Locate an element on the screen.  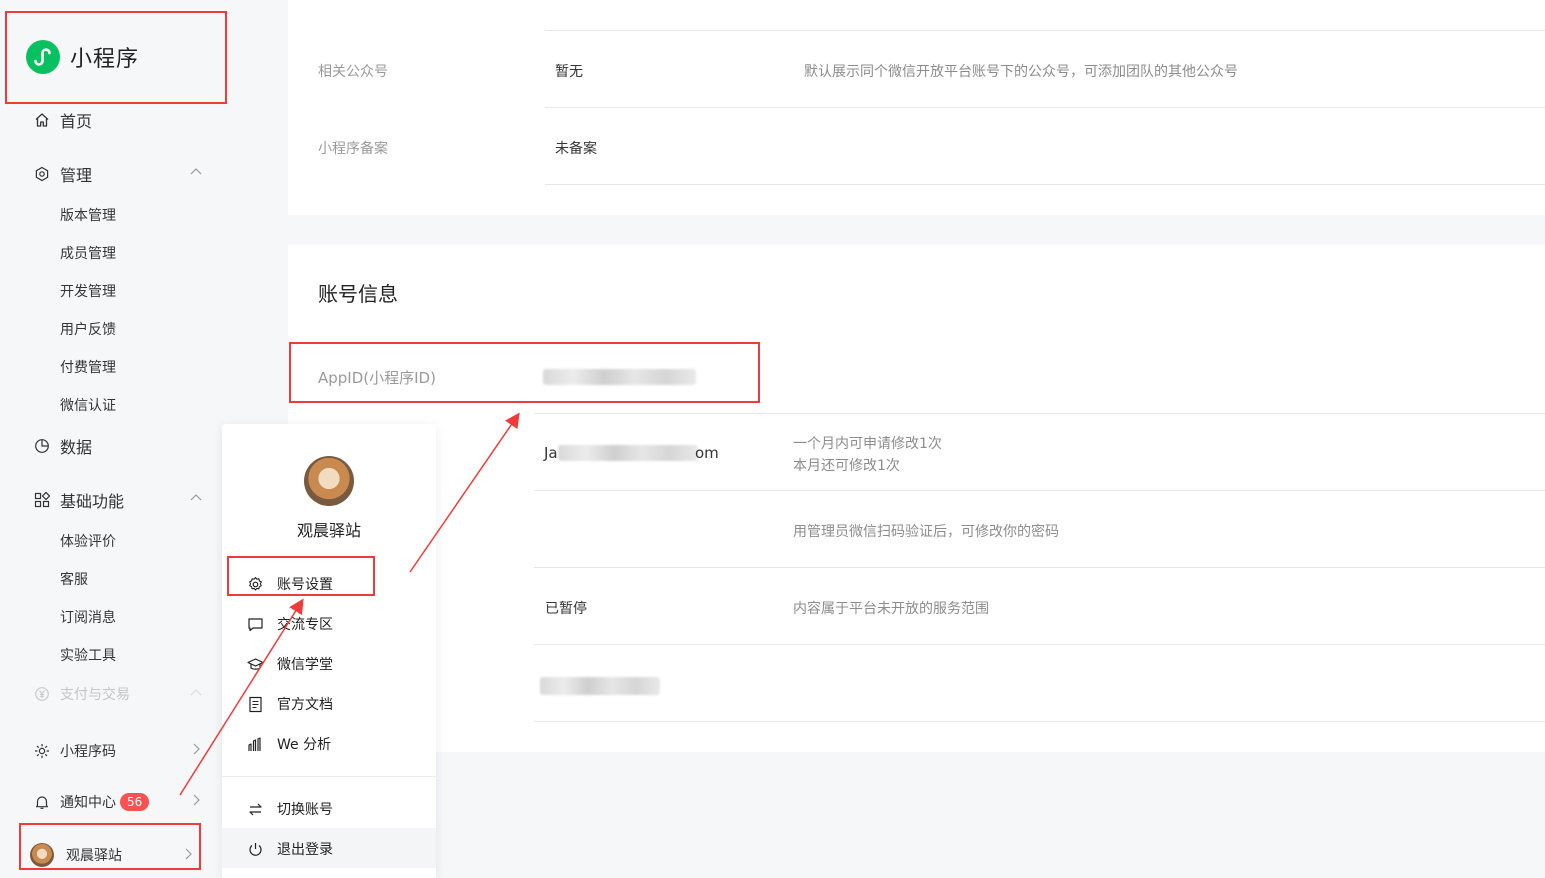
sidebar-account-name: 观晨驿站 is located at coordinates (94, 856).